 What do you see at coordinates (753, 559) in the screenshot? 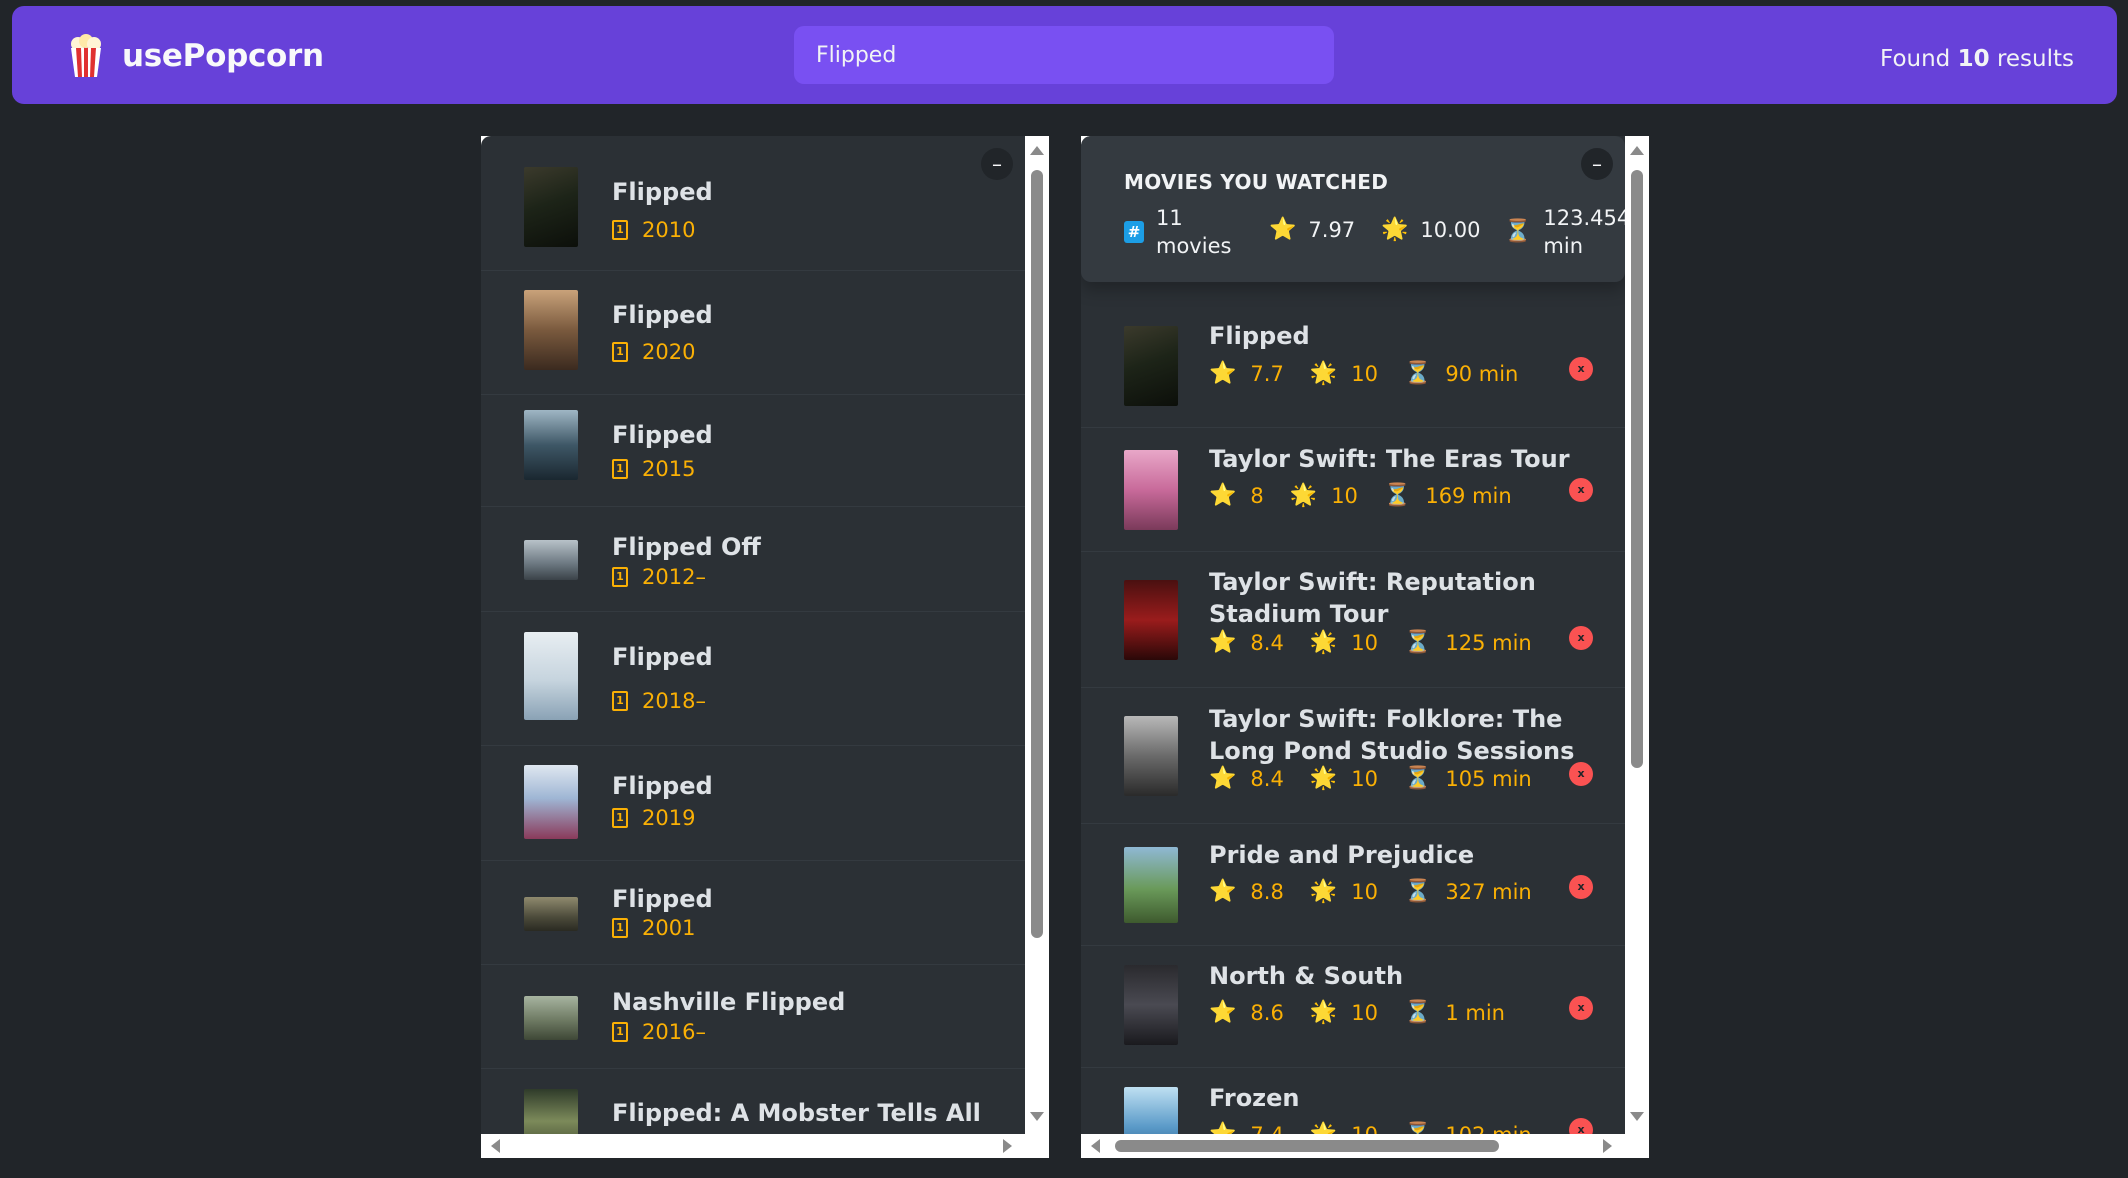
I see `movie-list-item: Flipped Off 1 2012–` at bounding box center [753, 559].